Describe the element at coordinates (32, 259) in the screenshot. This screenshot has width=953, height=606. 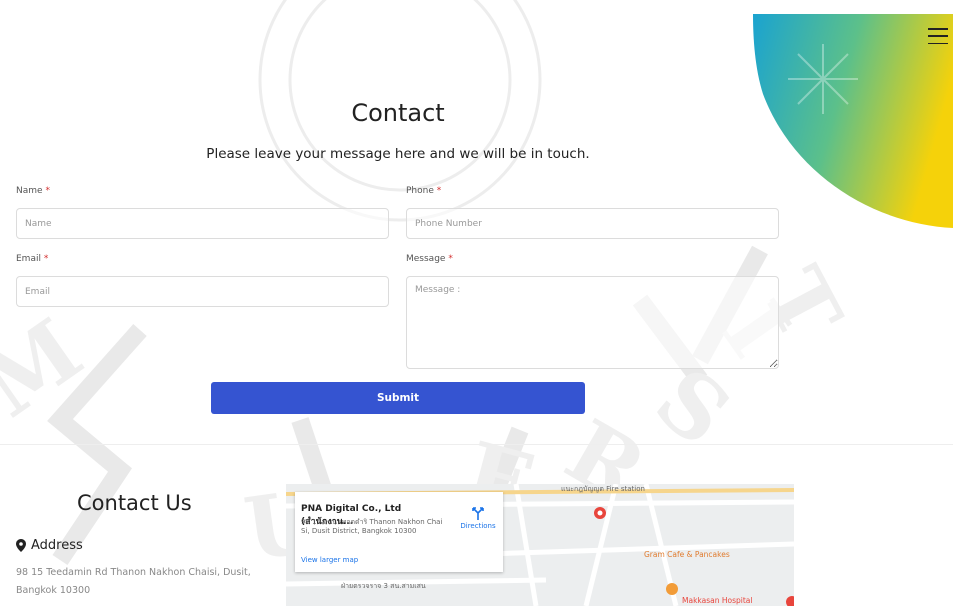
I see `email-label: Email *` at that location.